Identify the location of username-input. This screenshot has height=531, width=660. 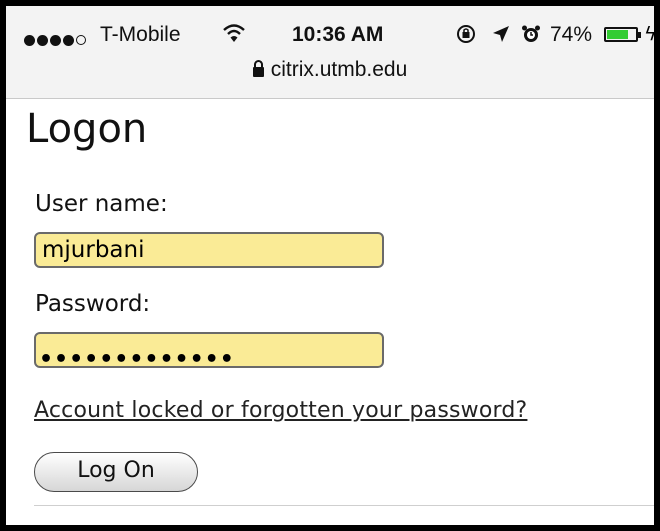
(209, 250).